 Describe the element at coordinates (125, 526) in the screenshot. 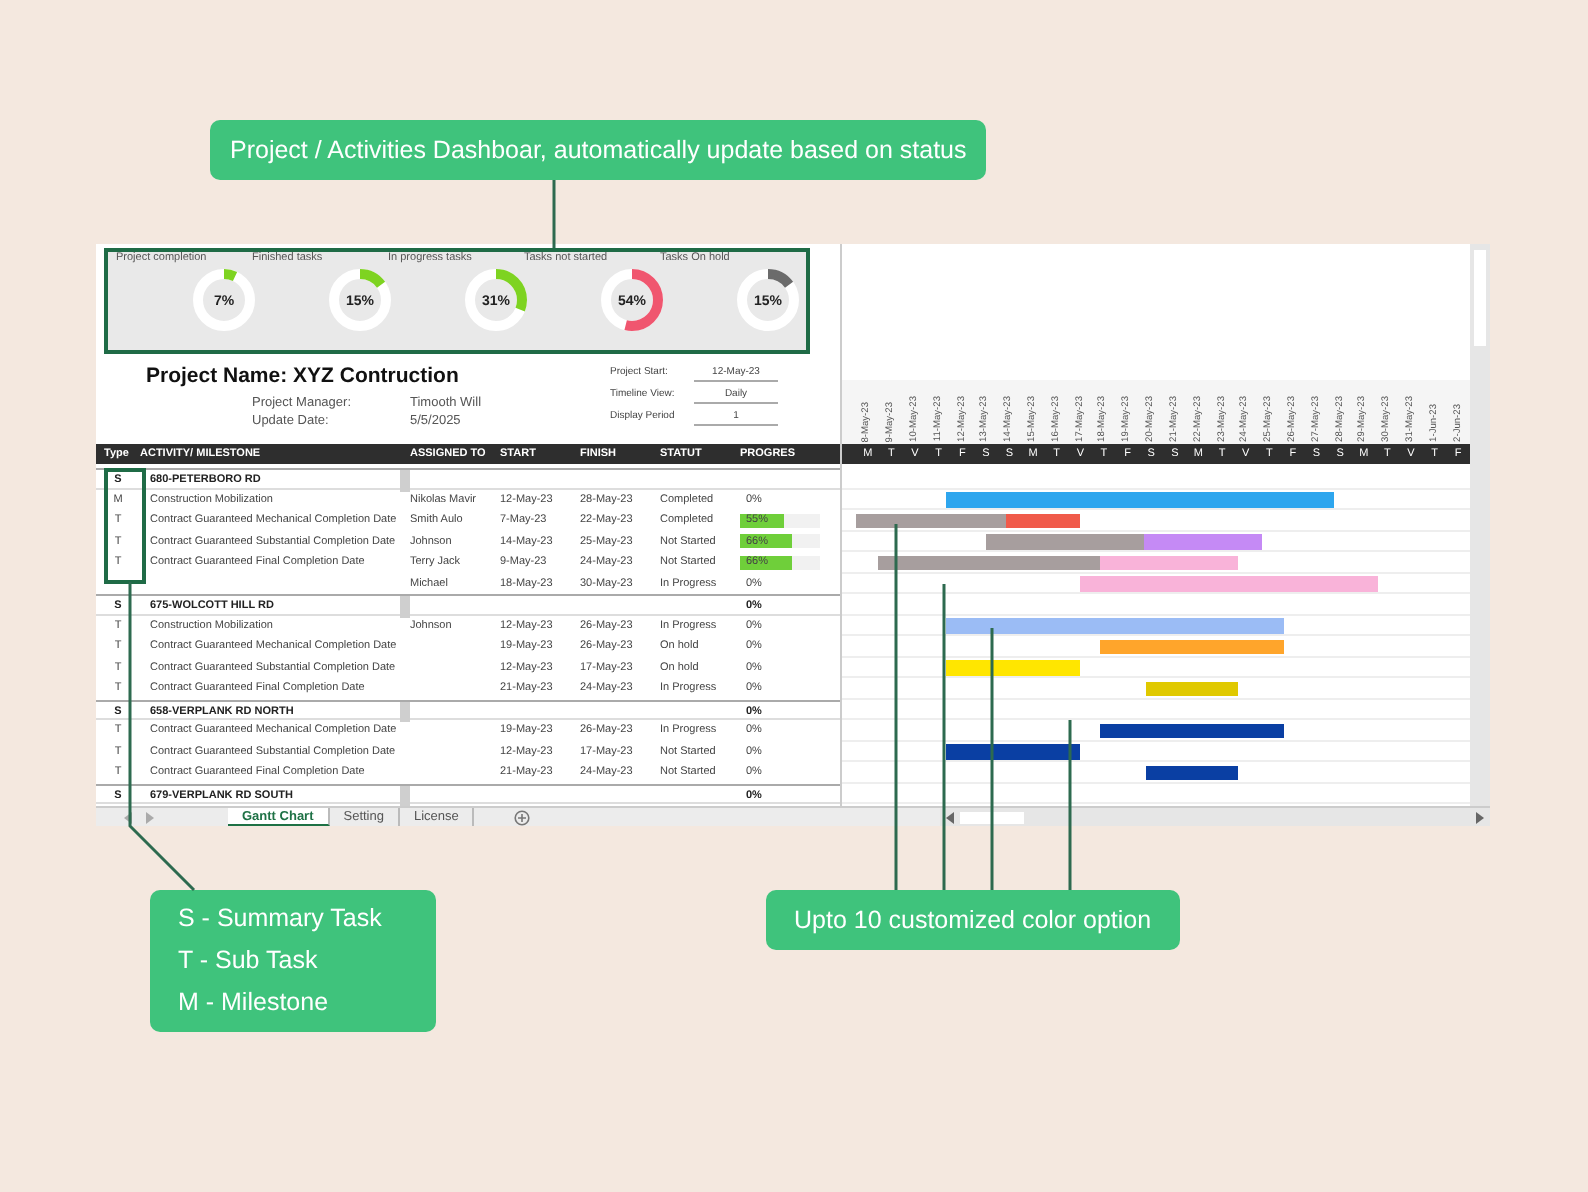

I see `highlight-frame` at that location.